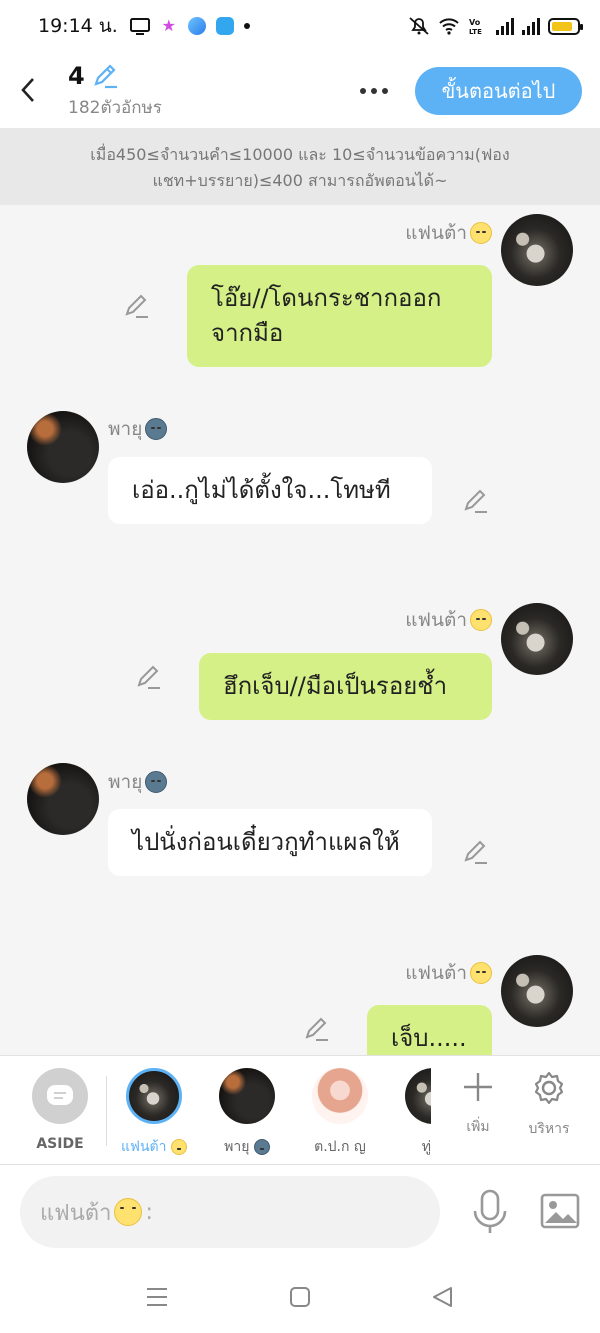  Describe the element at coordinates (498, 91) in the screenshot. I see `next-step-button: ขั้นตอนต่อไป` at that location.